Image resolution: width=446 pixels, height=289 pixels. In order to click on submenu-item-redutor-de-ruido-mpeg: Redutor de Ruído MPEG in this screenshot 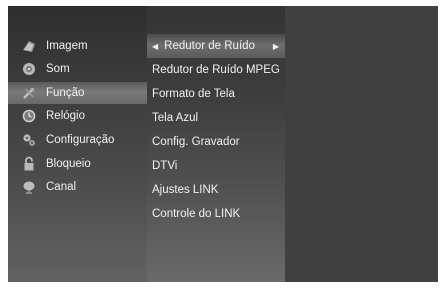, I will do `click(216, 70)`.